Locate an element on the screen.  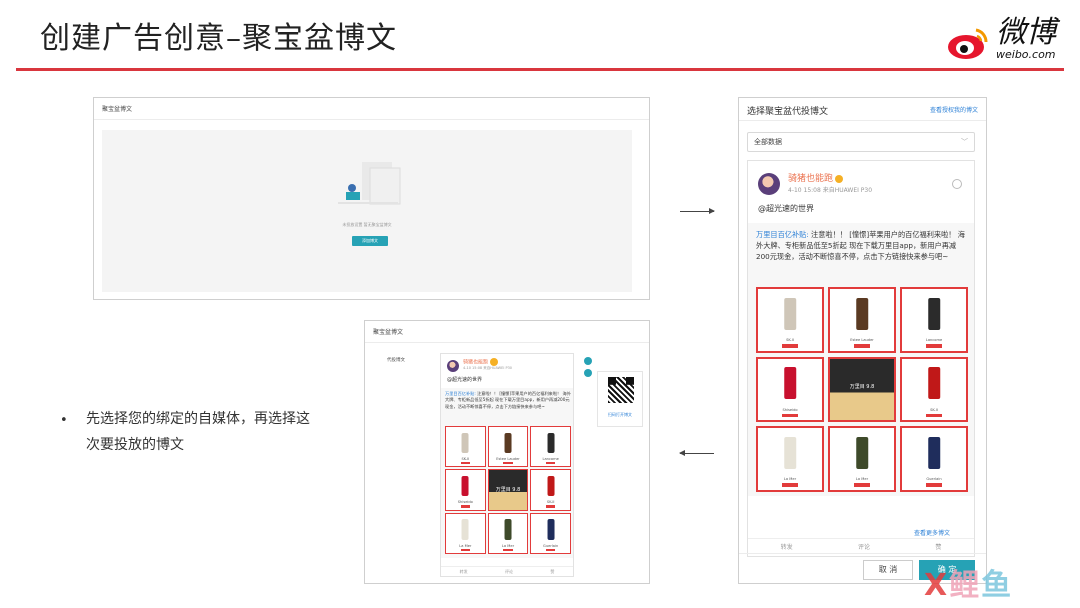
post-mention: @超光速的世界 is located at coordinates (786, 208).